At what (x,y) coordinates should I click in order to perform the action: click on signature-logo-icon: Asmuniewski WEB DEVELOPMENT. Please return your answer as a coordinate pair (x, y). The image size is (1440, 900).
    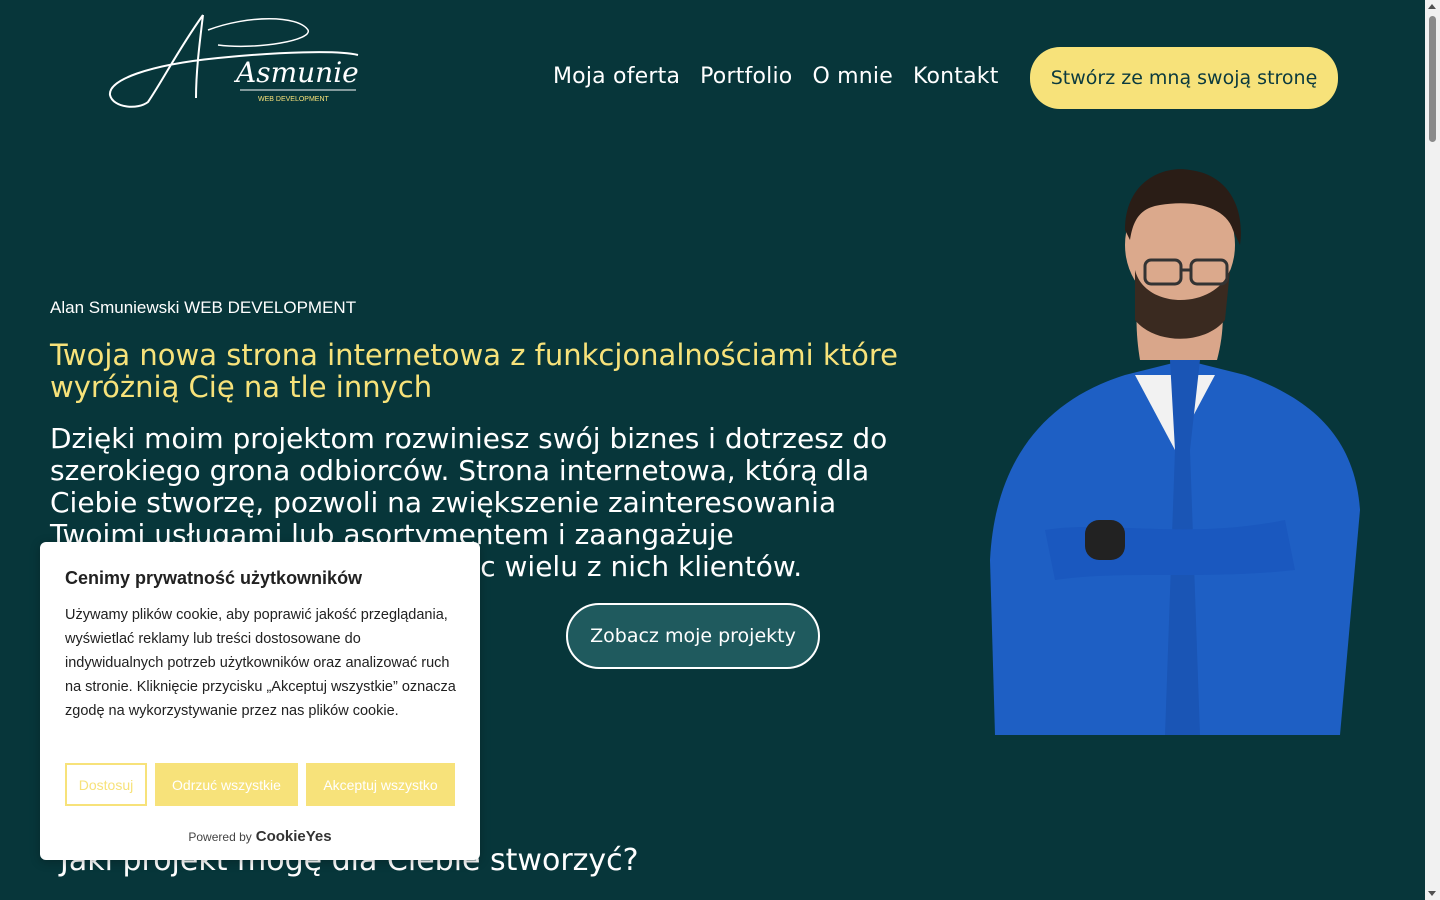
    Looking at the image, I should click on (265, 61).